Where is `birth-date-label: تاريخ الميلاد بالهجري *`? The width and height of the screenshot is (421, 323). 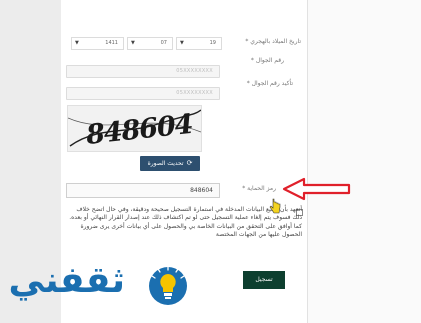 birth-date-label: تاريخ الميلاد بالهجري * is located at coordinates (273, 41).